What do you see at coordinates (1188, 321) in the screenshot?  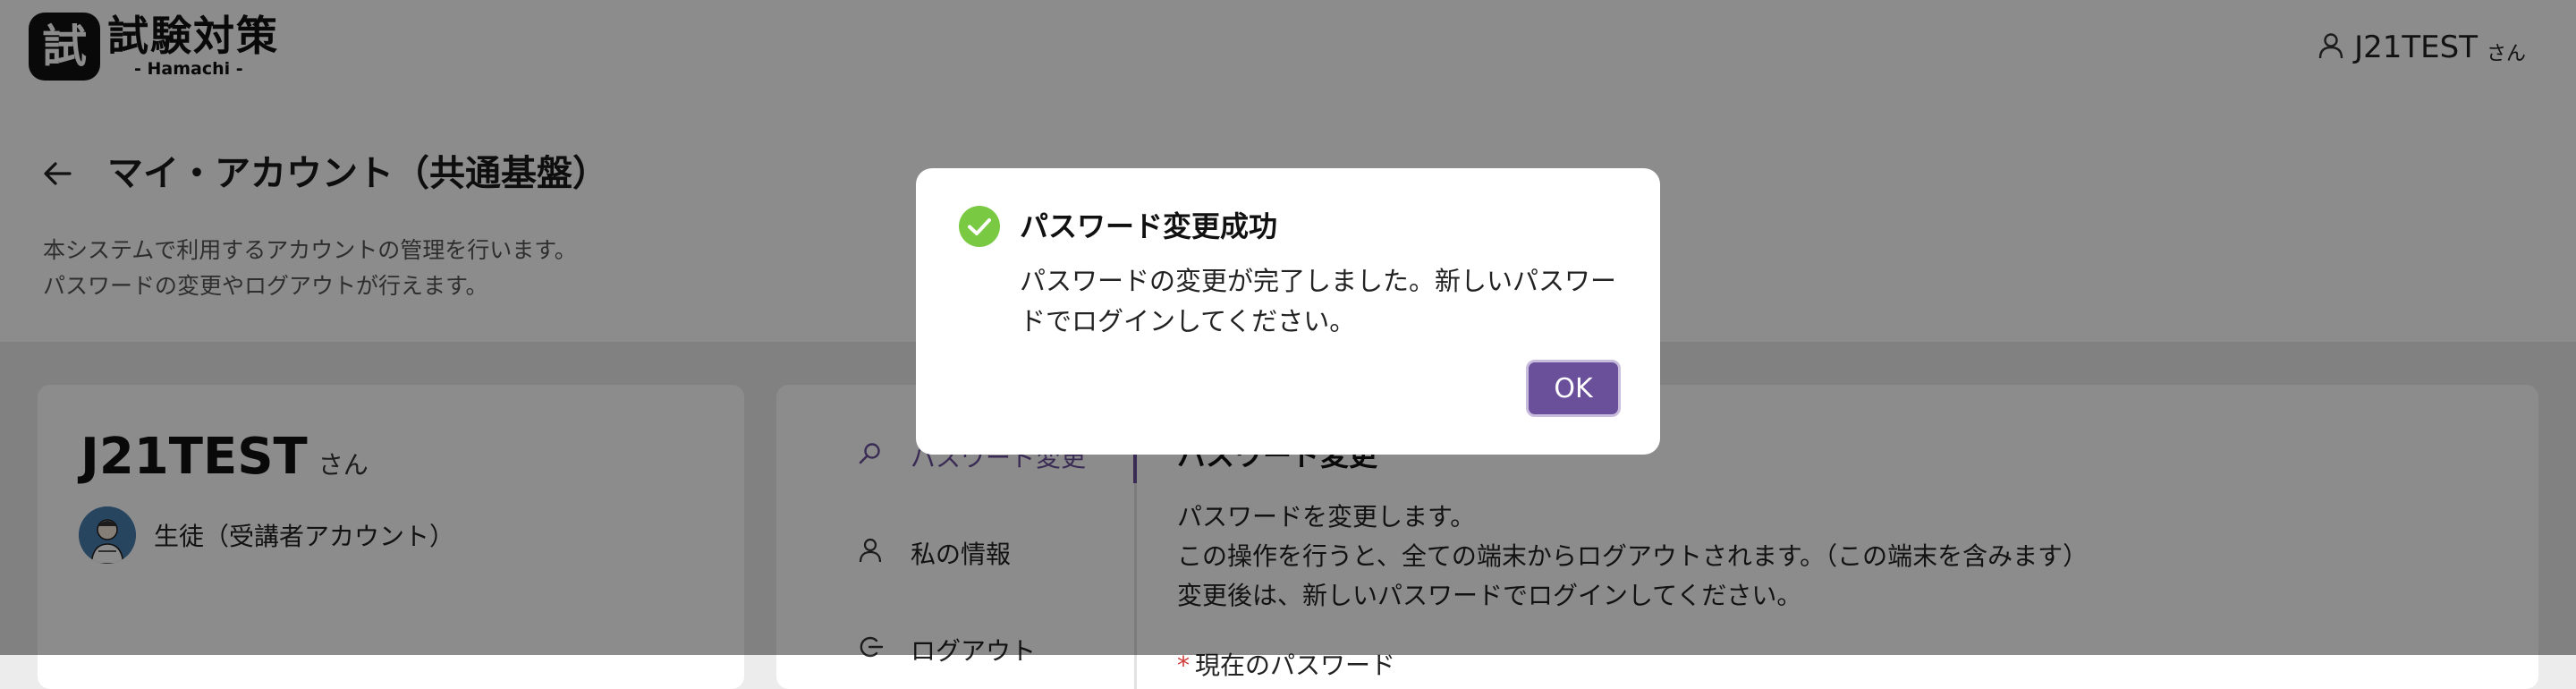 I see `dialog-message-line: ドでログインしてください。` at bounding box center [1188, 321].